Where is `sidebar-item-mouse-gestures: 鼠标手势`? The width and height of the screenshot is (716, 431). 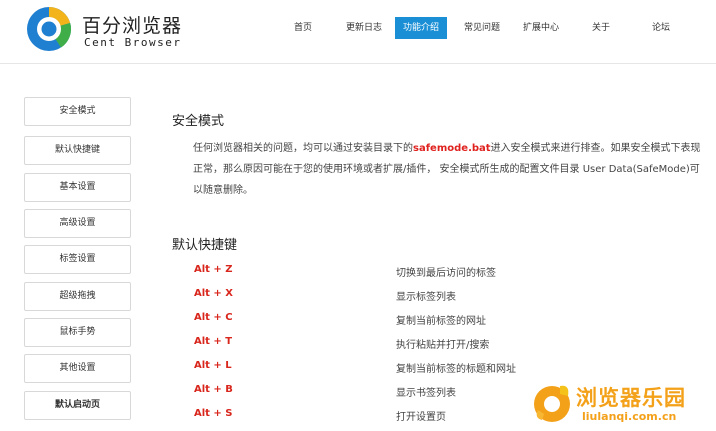 sidebar-item-mouse-gestures: 鼠标手势 is located at coordinates (77, 332).